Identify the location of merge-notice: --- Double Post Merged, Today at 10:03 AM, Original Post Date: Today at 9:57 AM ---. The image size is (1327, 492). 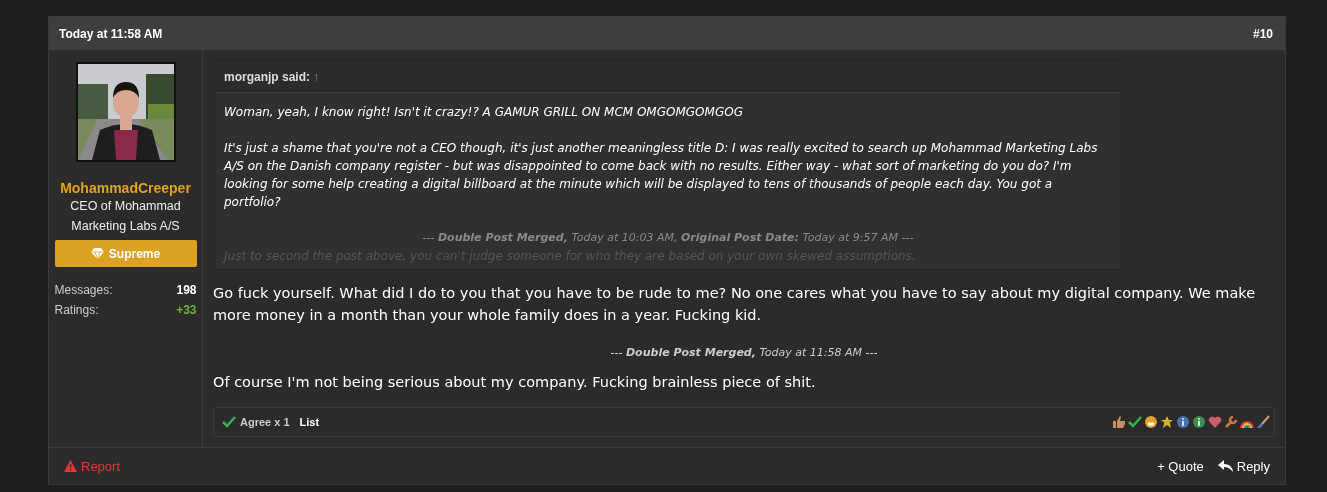
(668, 238).